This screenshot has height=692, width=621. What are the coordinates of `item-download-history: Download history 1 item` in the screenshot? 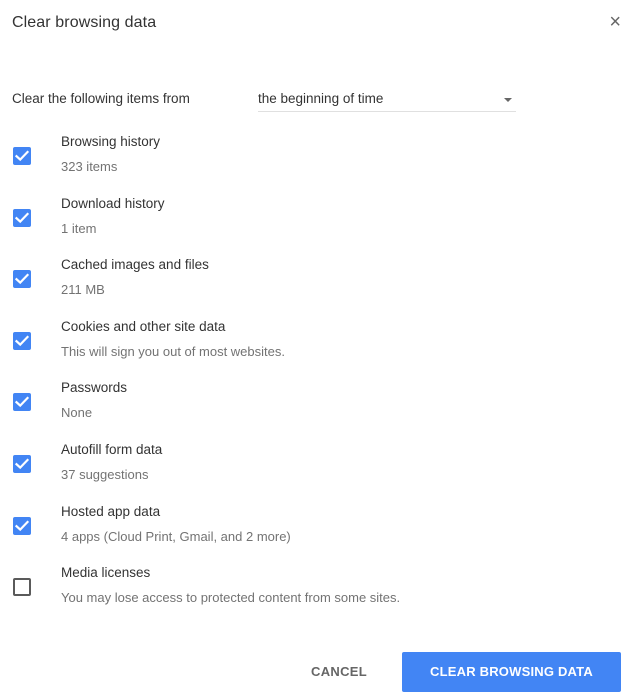 It's located at (310, 221).